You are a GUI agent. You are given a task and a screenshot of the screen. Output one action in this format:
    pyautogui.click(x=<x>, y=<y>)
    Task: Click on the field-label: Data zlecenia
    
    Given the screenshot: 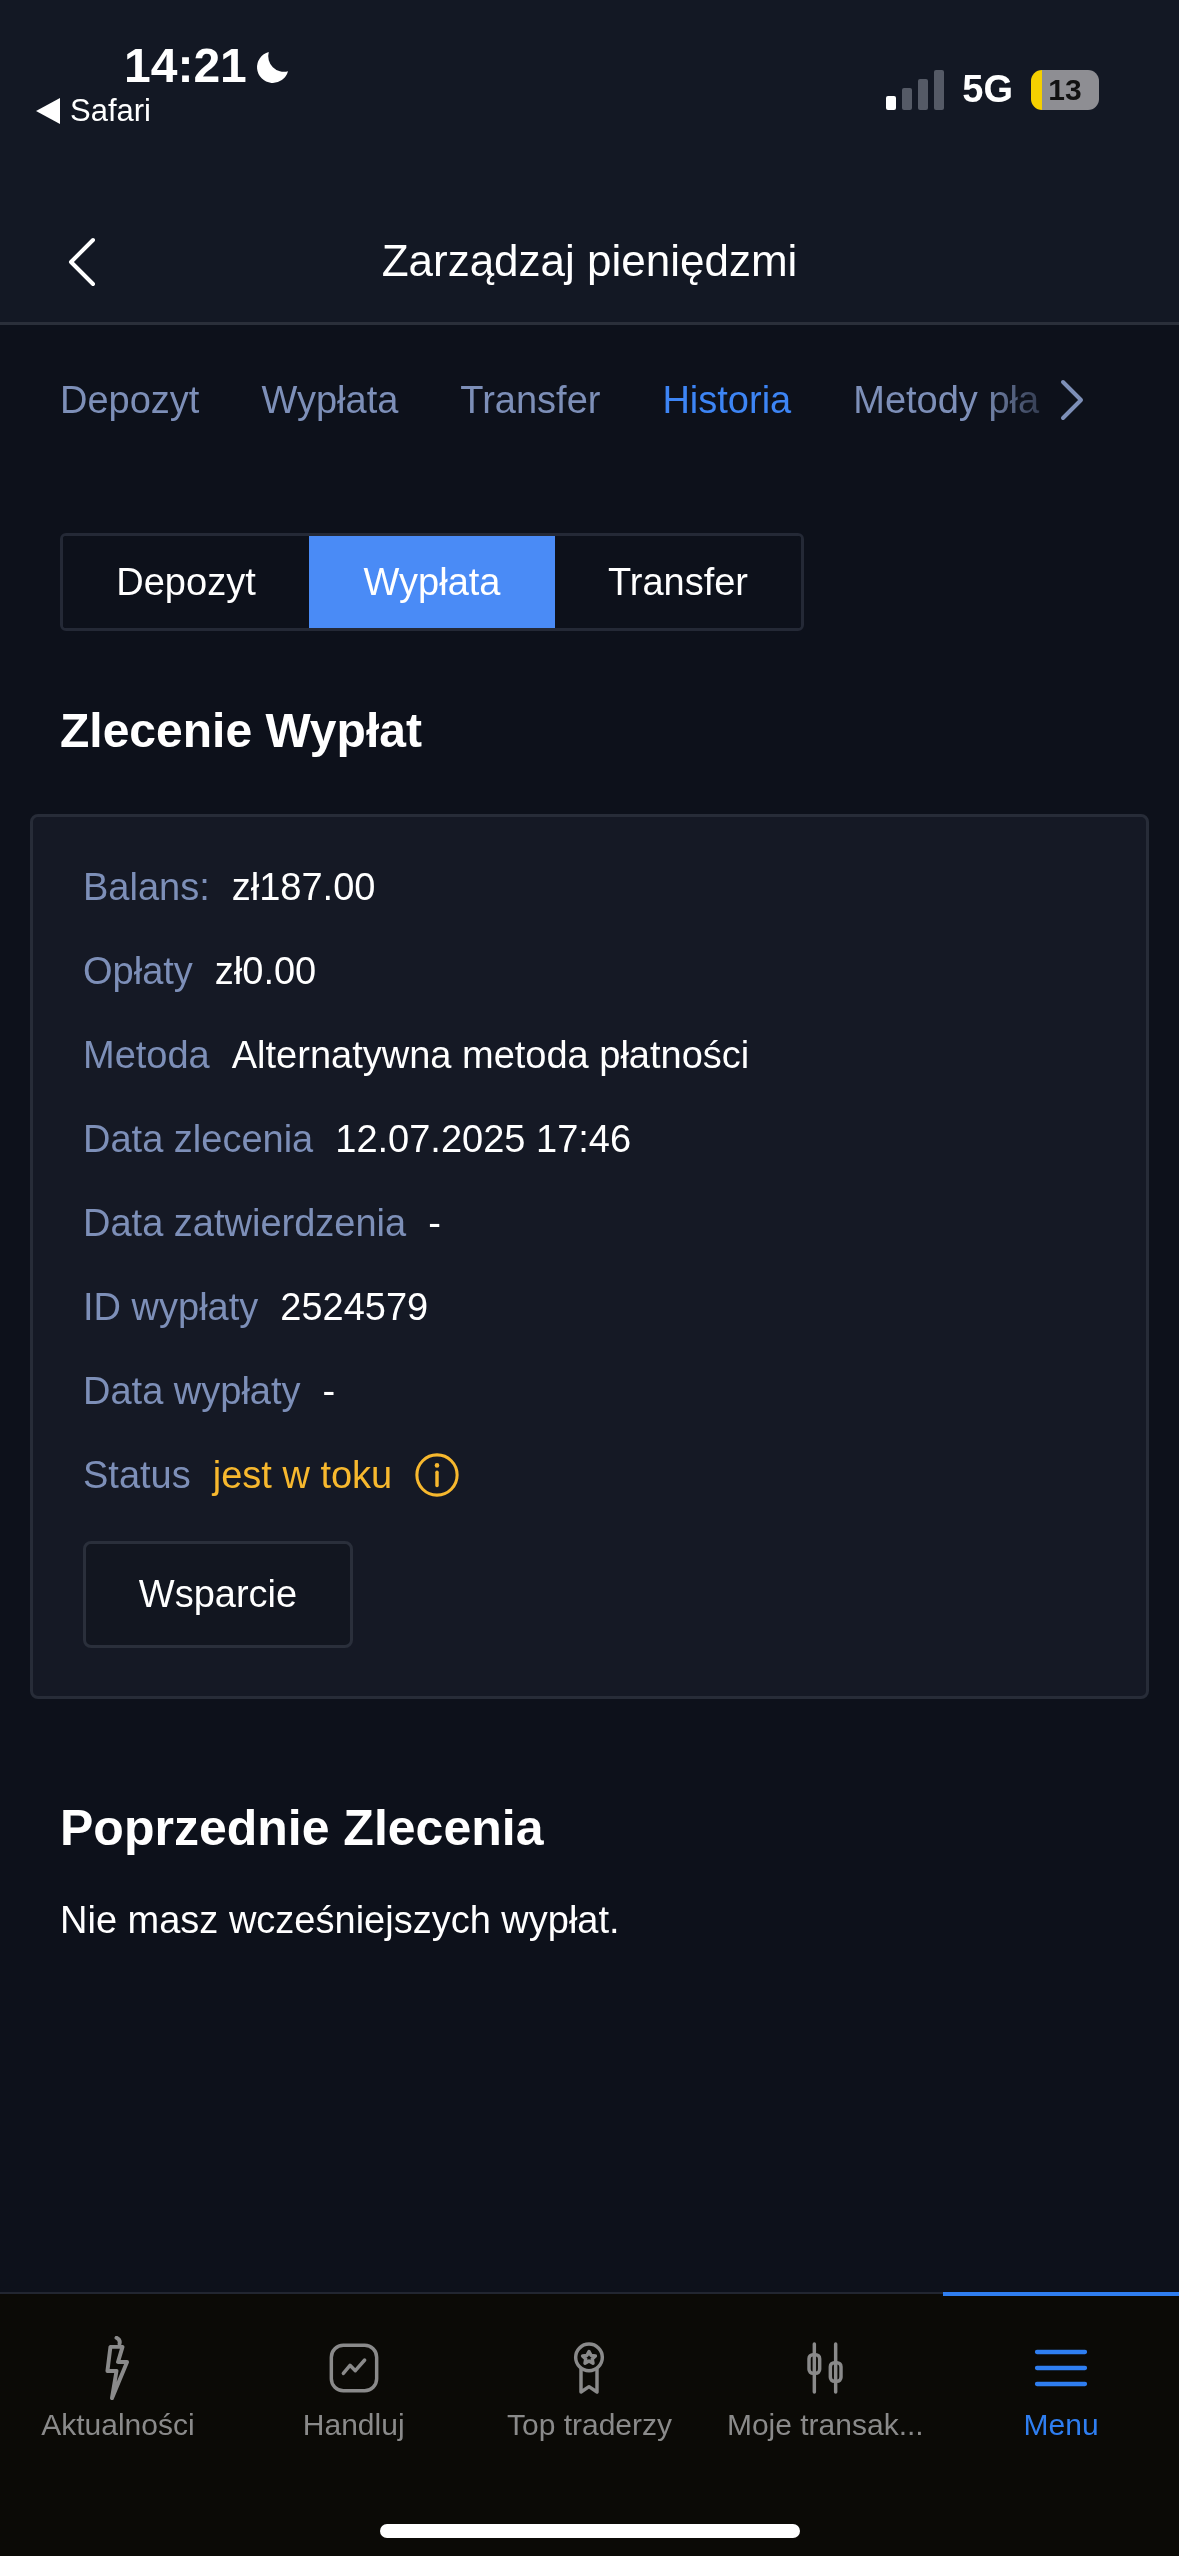 What is the action you would take?
    pyautogui.click(x=198, y=1139)
    